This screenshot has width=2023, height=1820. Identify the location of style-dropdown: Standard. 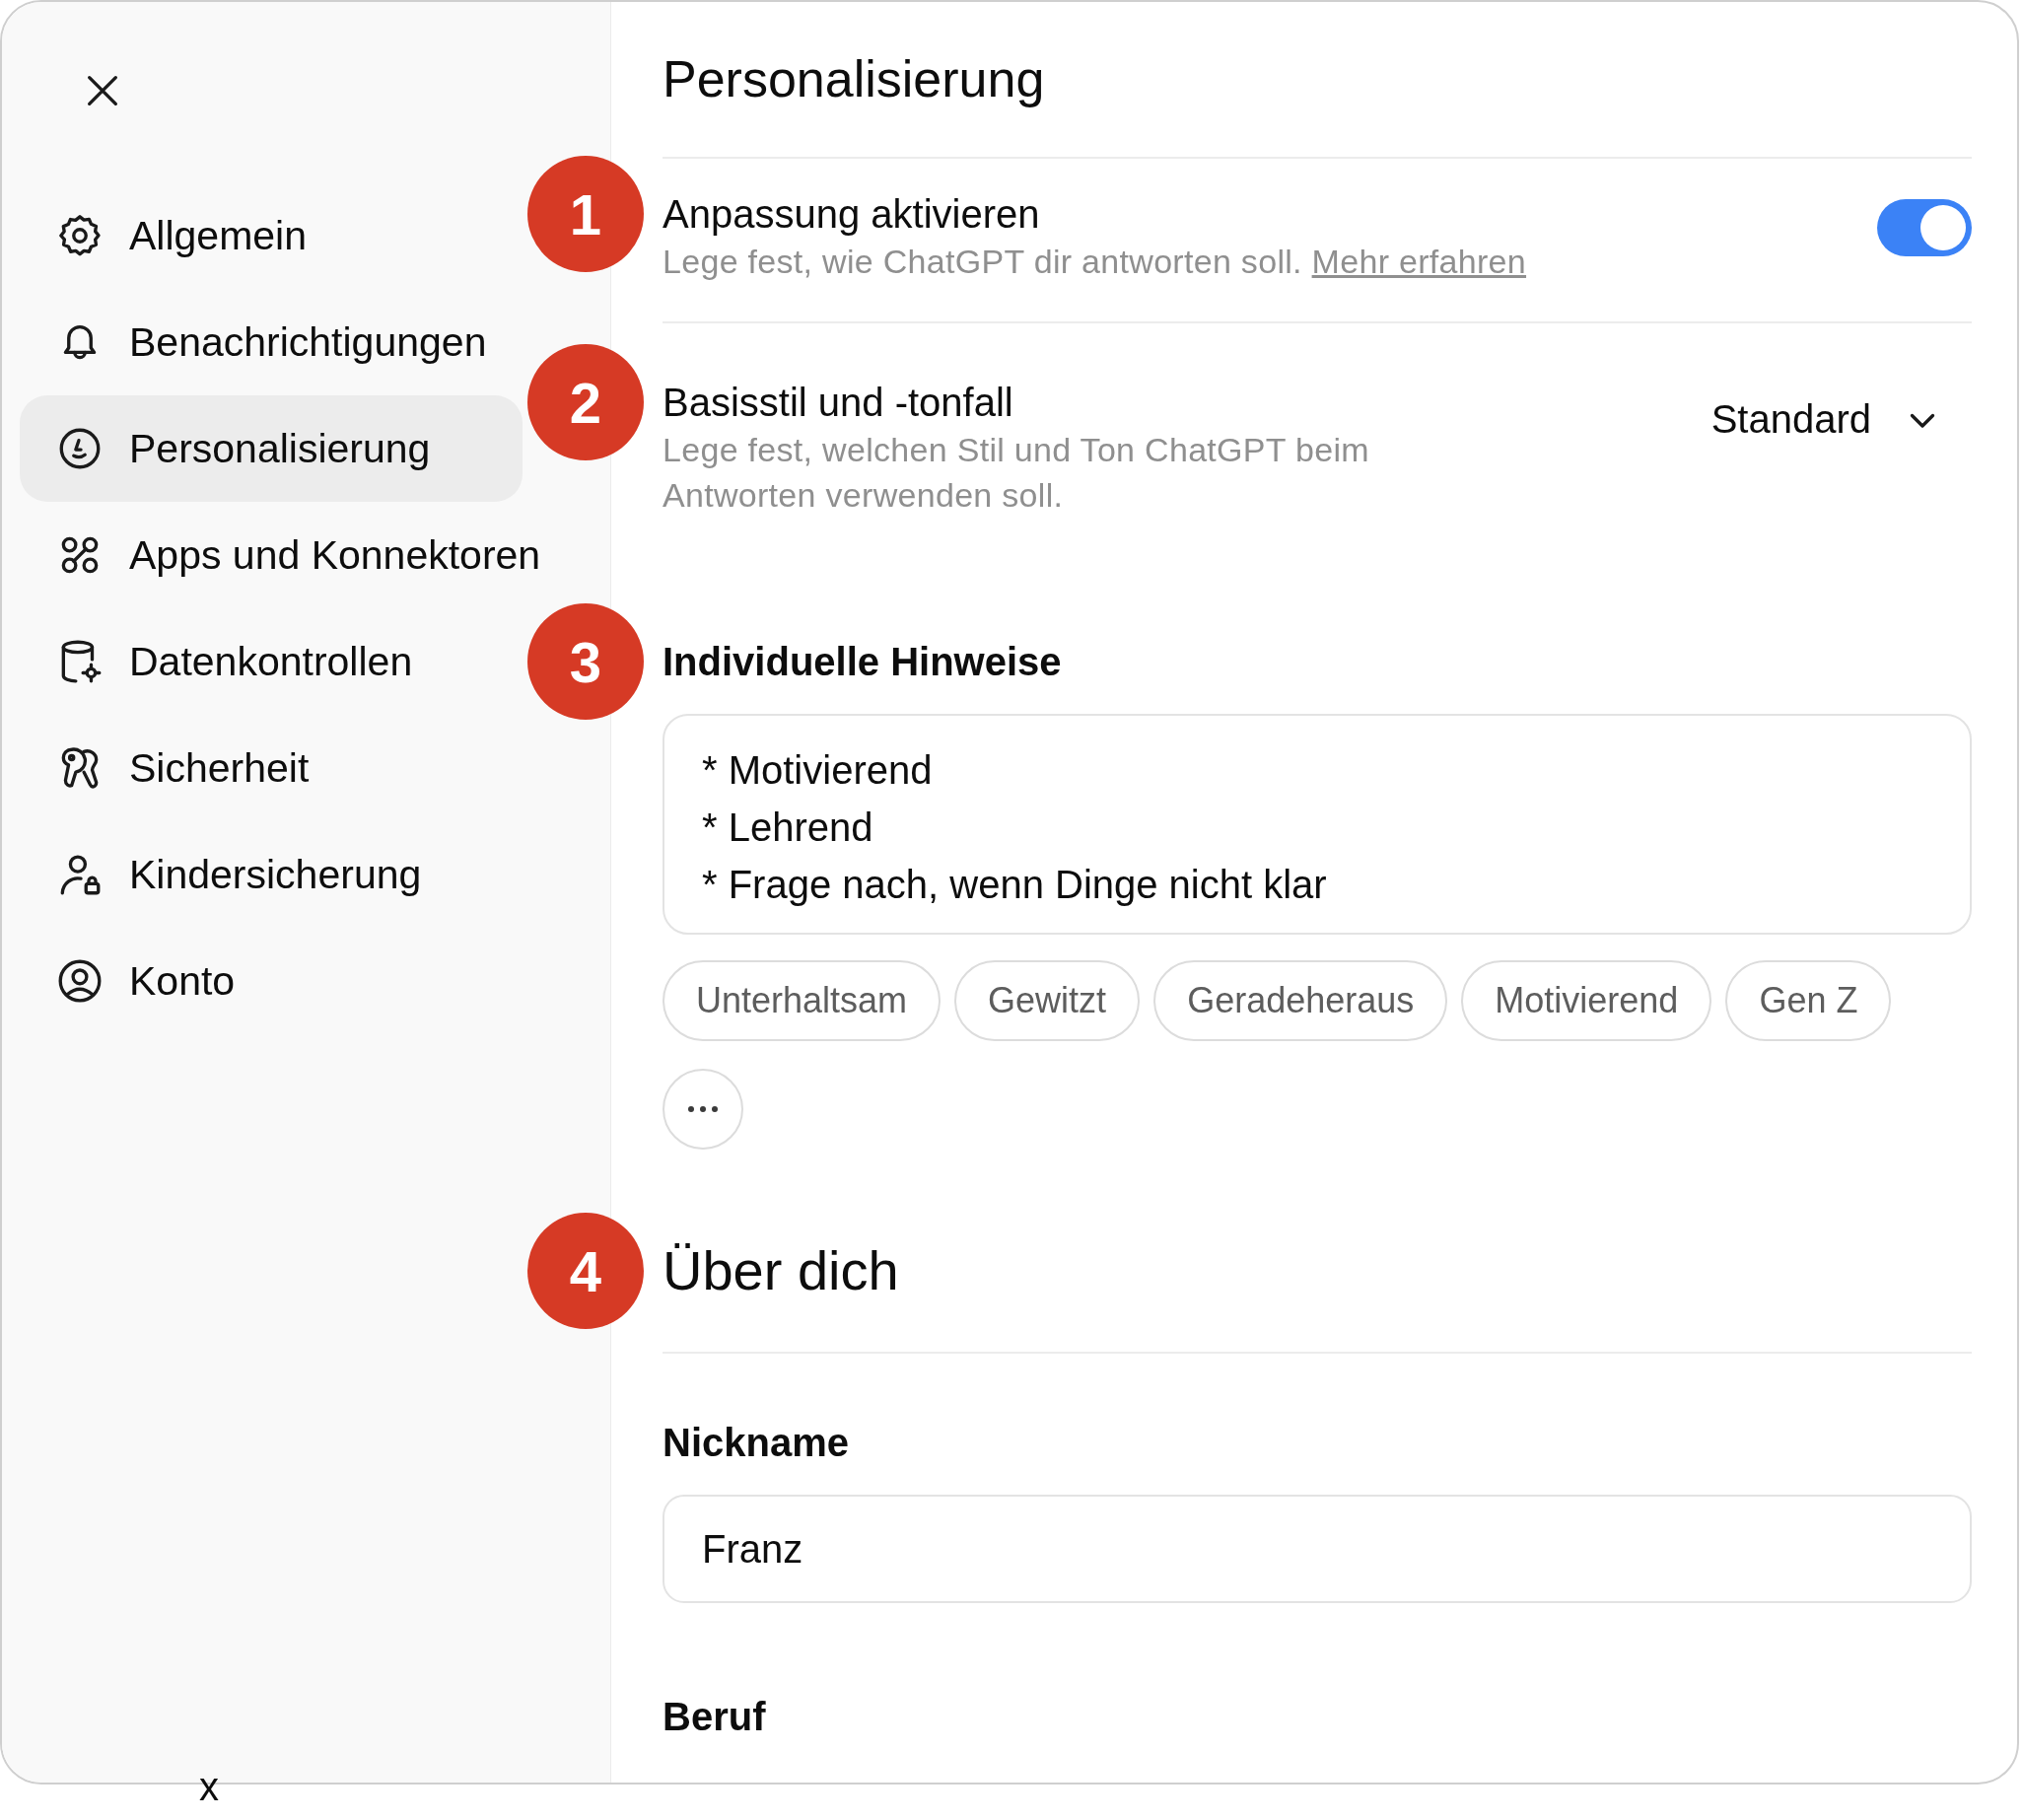
(1825, 419).